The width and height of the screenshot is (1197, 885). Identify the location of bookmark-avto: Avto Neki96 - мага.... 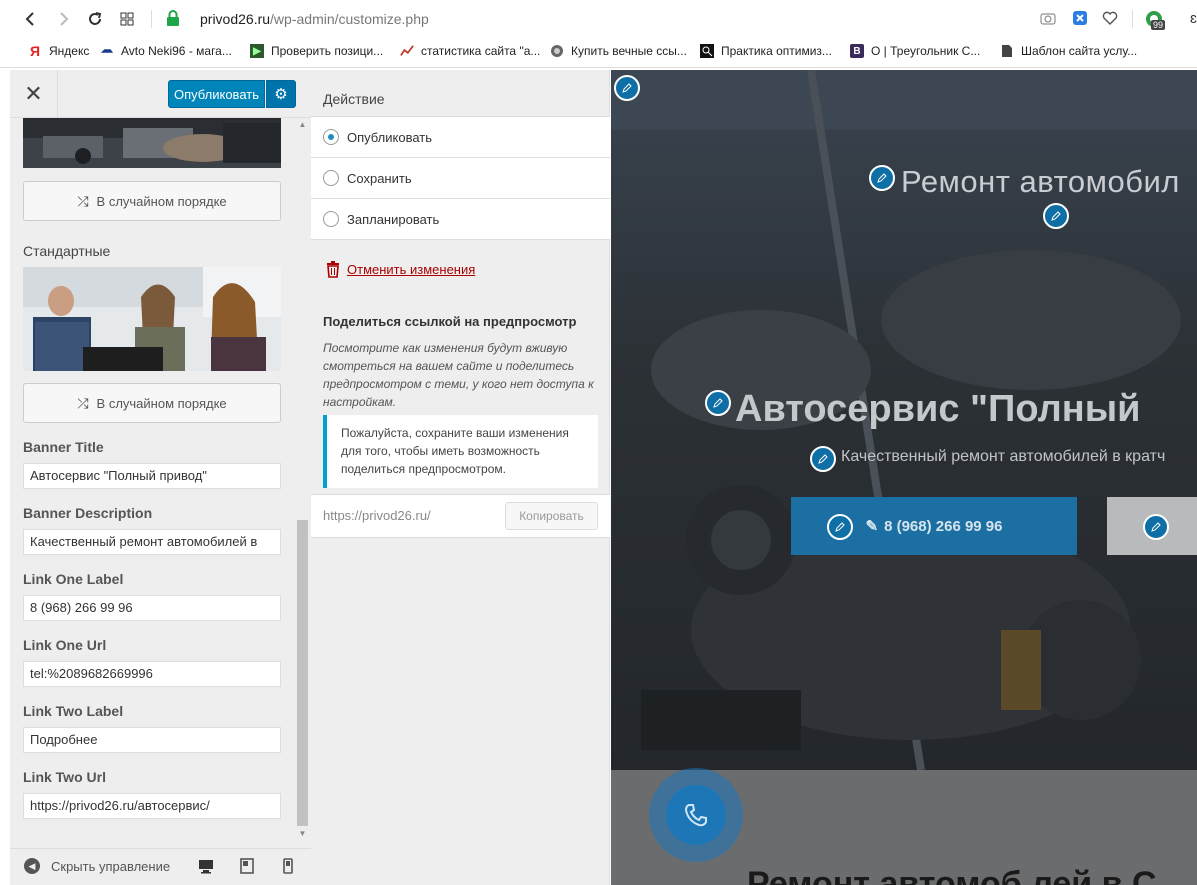
(166, 51).